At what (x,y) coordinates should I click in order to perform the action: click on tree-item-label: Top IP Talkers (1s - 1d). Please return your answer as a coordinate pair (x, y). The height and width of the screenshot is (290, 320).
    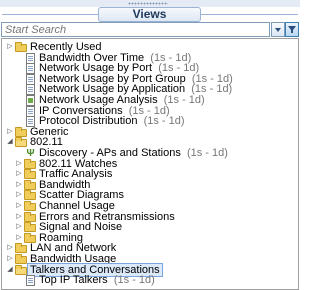
    Looking at the image, I should click on (97, 280).